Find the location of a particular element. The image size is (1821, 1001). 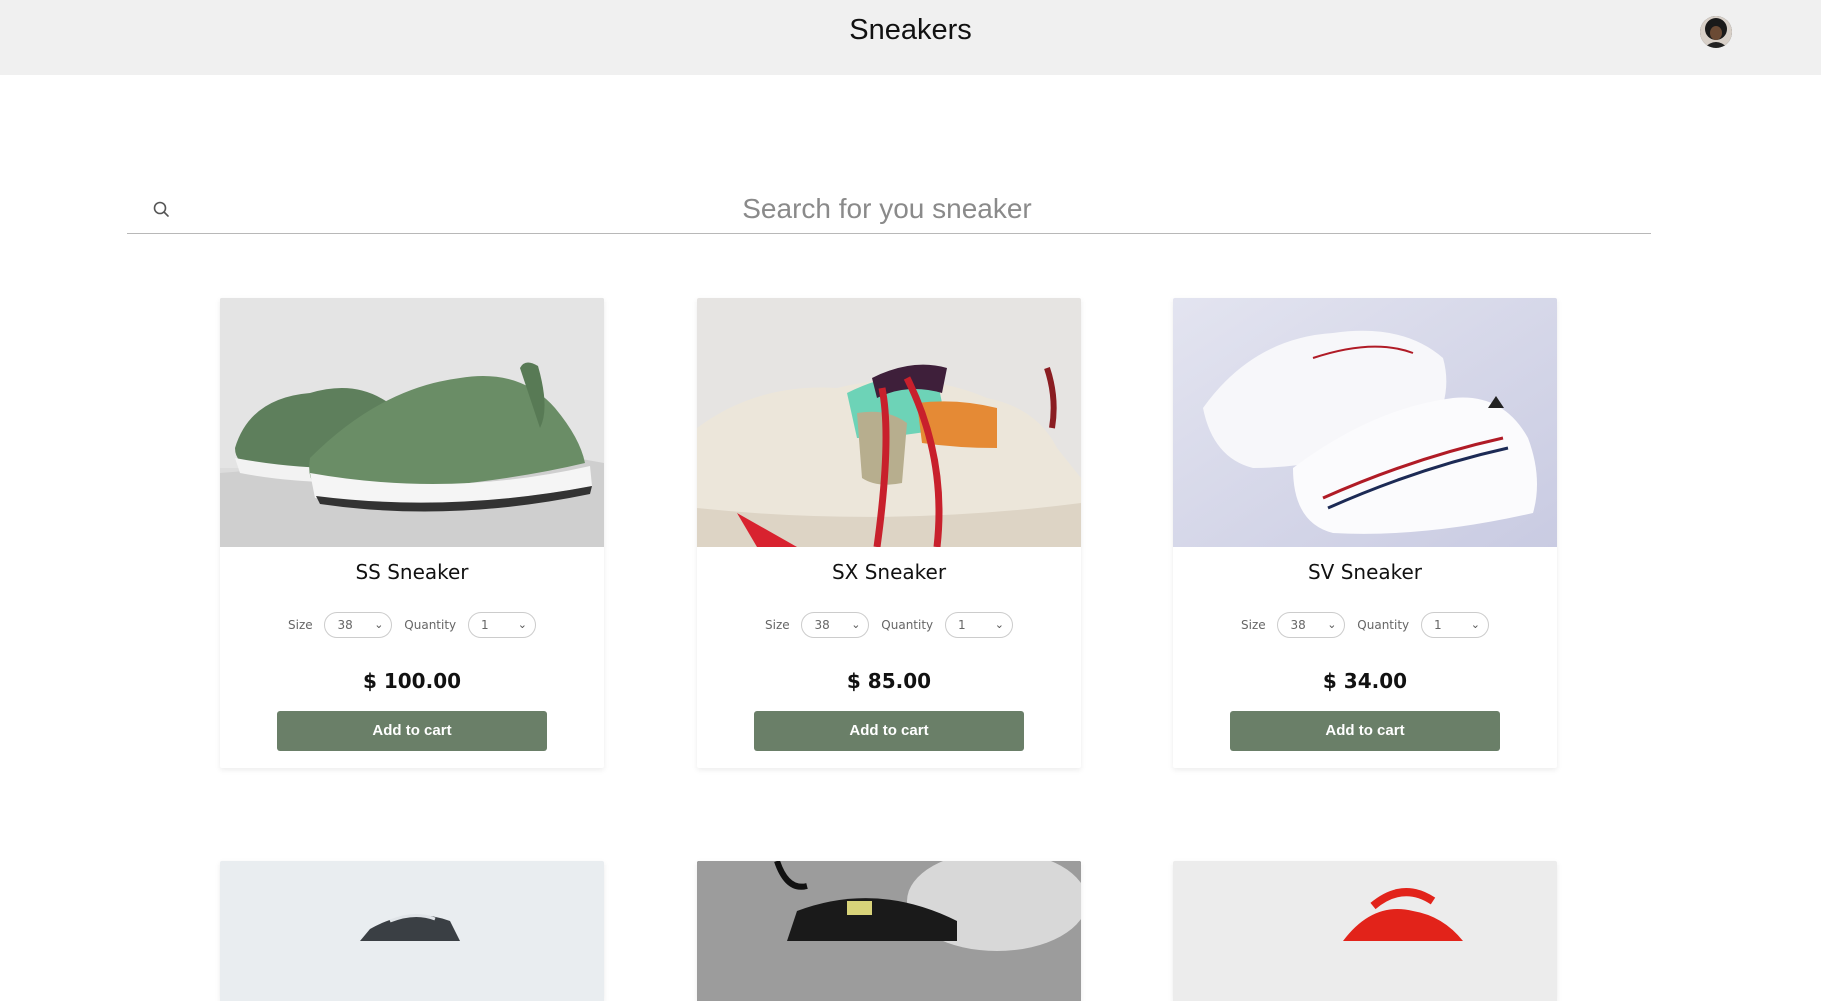

top-bar: Sneakers is located at coordinates (910, 37).